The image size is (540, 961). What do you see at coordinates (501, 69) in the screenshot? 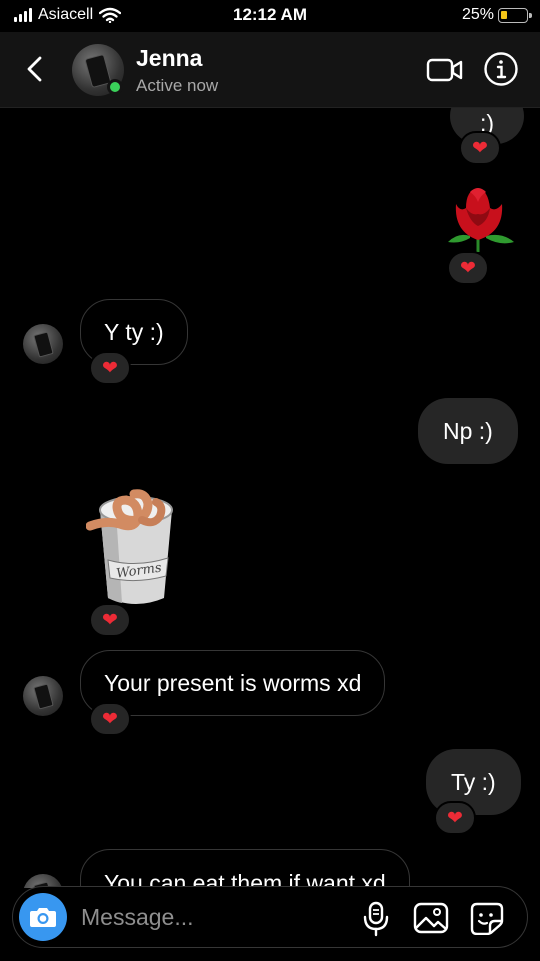
I see `info-icon` at bounding box center [501, 69].